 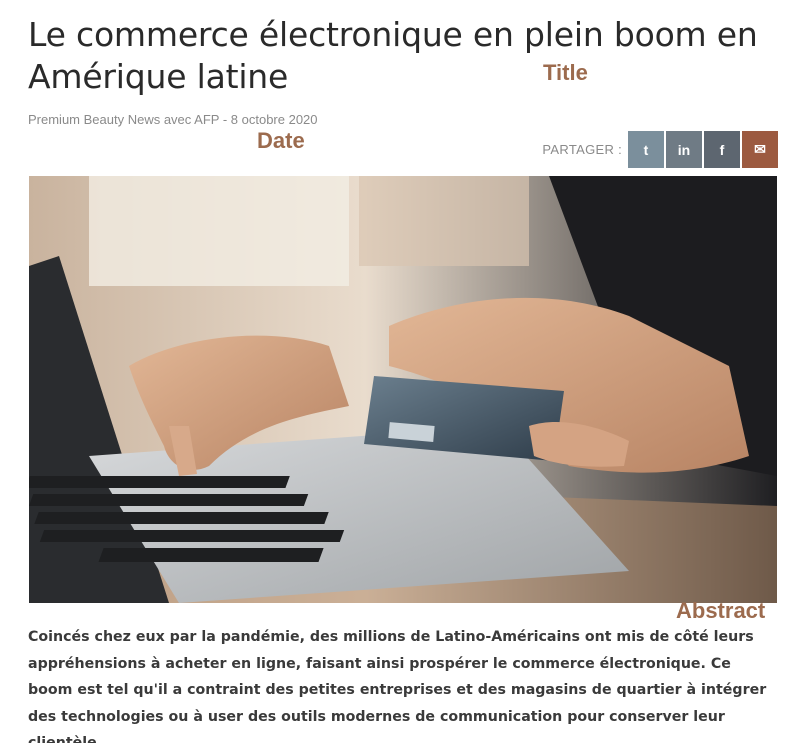 I want to click on facebook-icon: f, so click(x=722, y=149).